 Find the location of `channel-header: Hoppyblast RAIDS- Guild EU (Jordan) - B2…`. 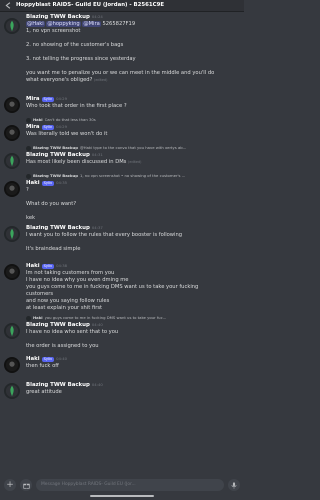

channel-header: Hoppyblast RAIDS- Guild EU (Jordan) - B2… is located at coordinates (122, 6).